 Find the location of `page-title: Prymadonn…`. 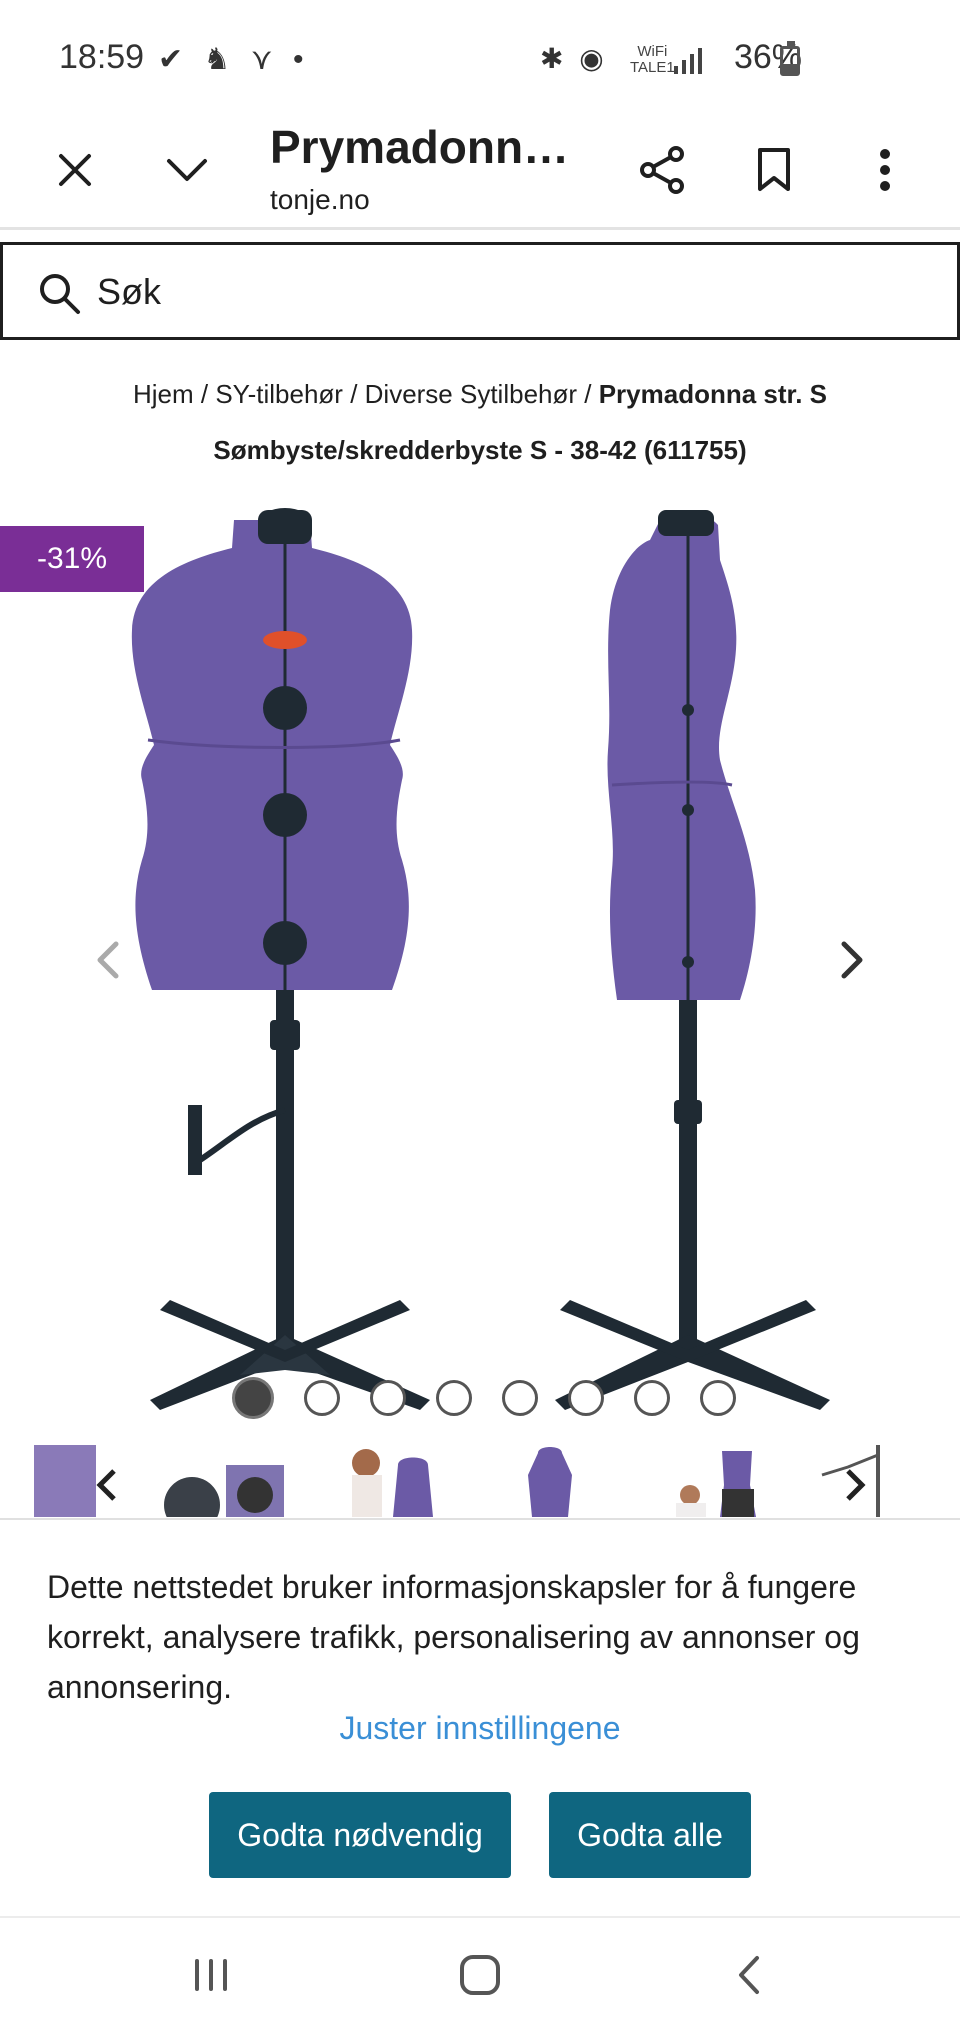

page-title: Prymadonn… is located at coordinates (420, 147).